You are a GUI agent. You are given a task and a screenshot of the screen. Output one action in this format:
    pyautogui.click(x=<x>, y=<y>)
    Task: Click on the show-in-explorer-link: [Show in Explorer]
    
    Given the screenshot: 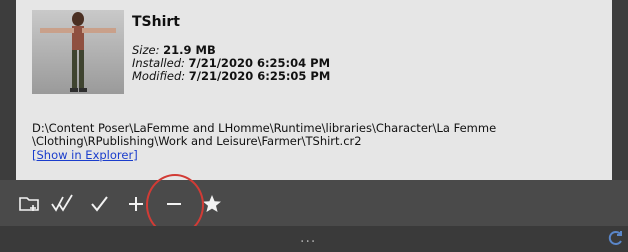 What is the action you would take?
    pyautogui.click(x=85, y=155)
    